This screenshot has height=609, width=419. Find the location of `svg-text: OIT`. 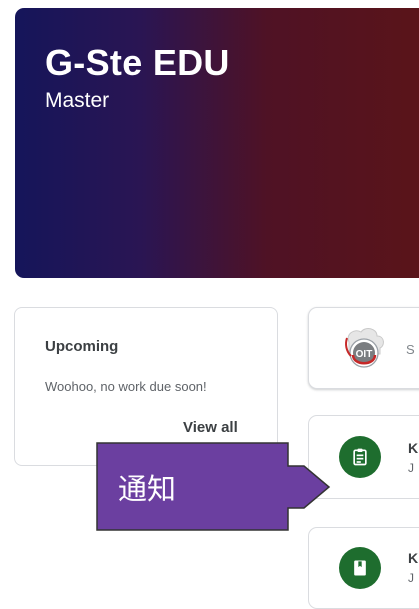

svg-text: OIT is located at coordinates (364, 354).